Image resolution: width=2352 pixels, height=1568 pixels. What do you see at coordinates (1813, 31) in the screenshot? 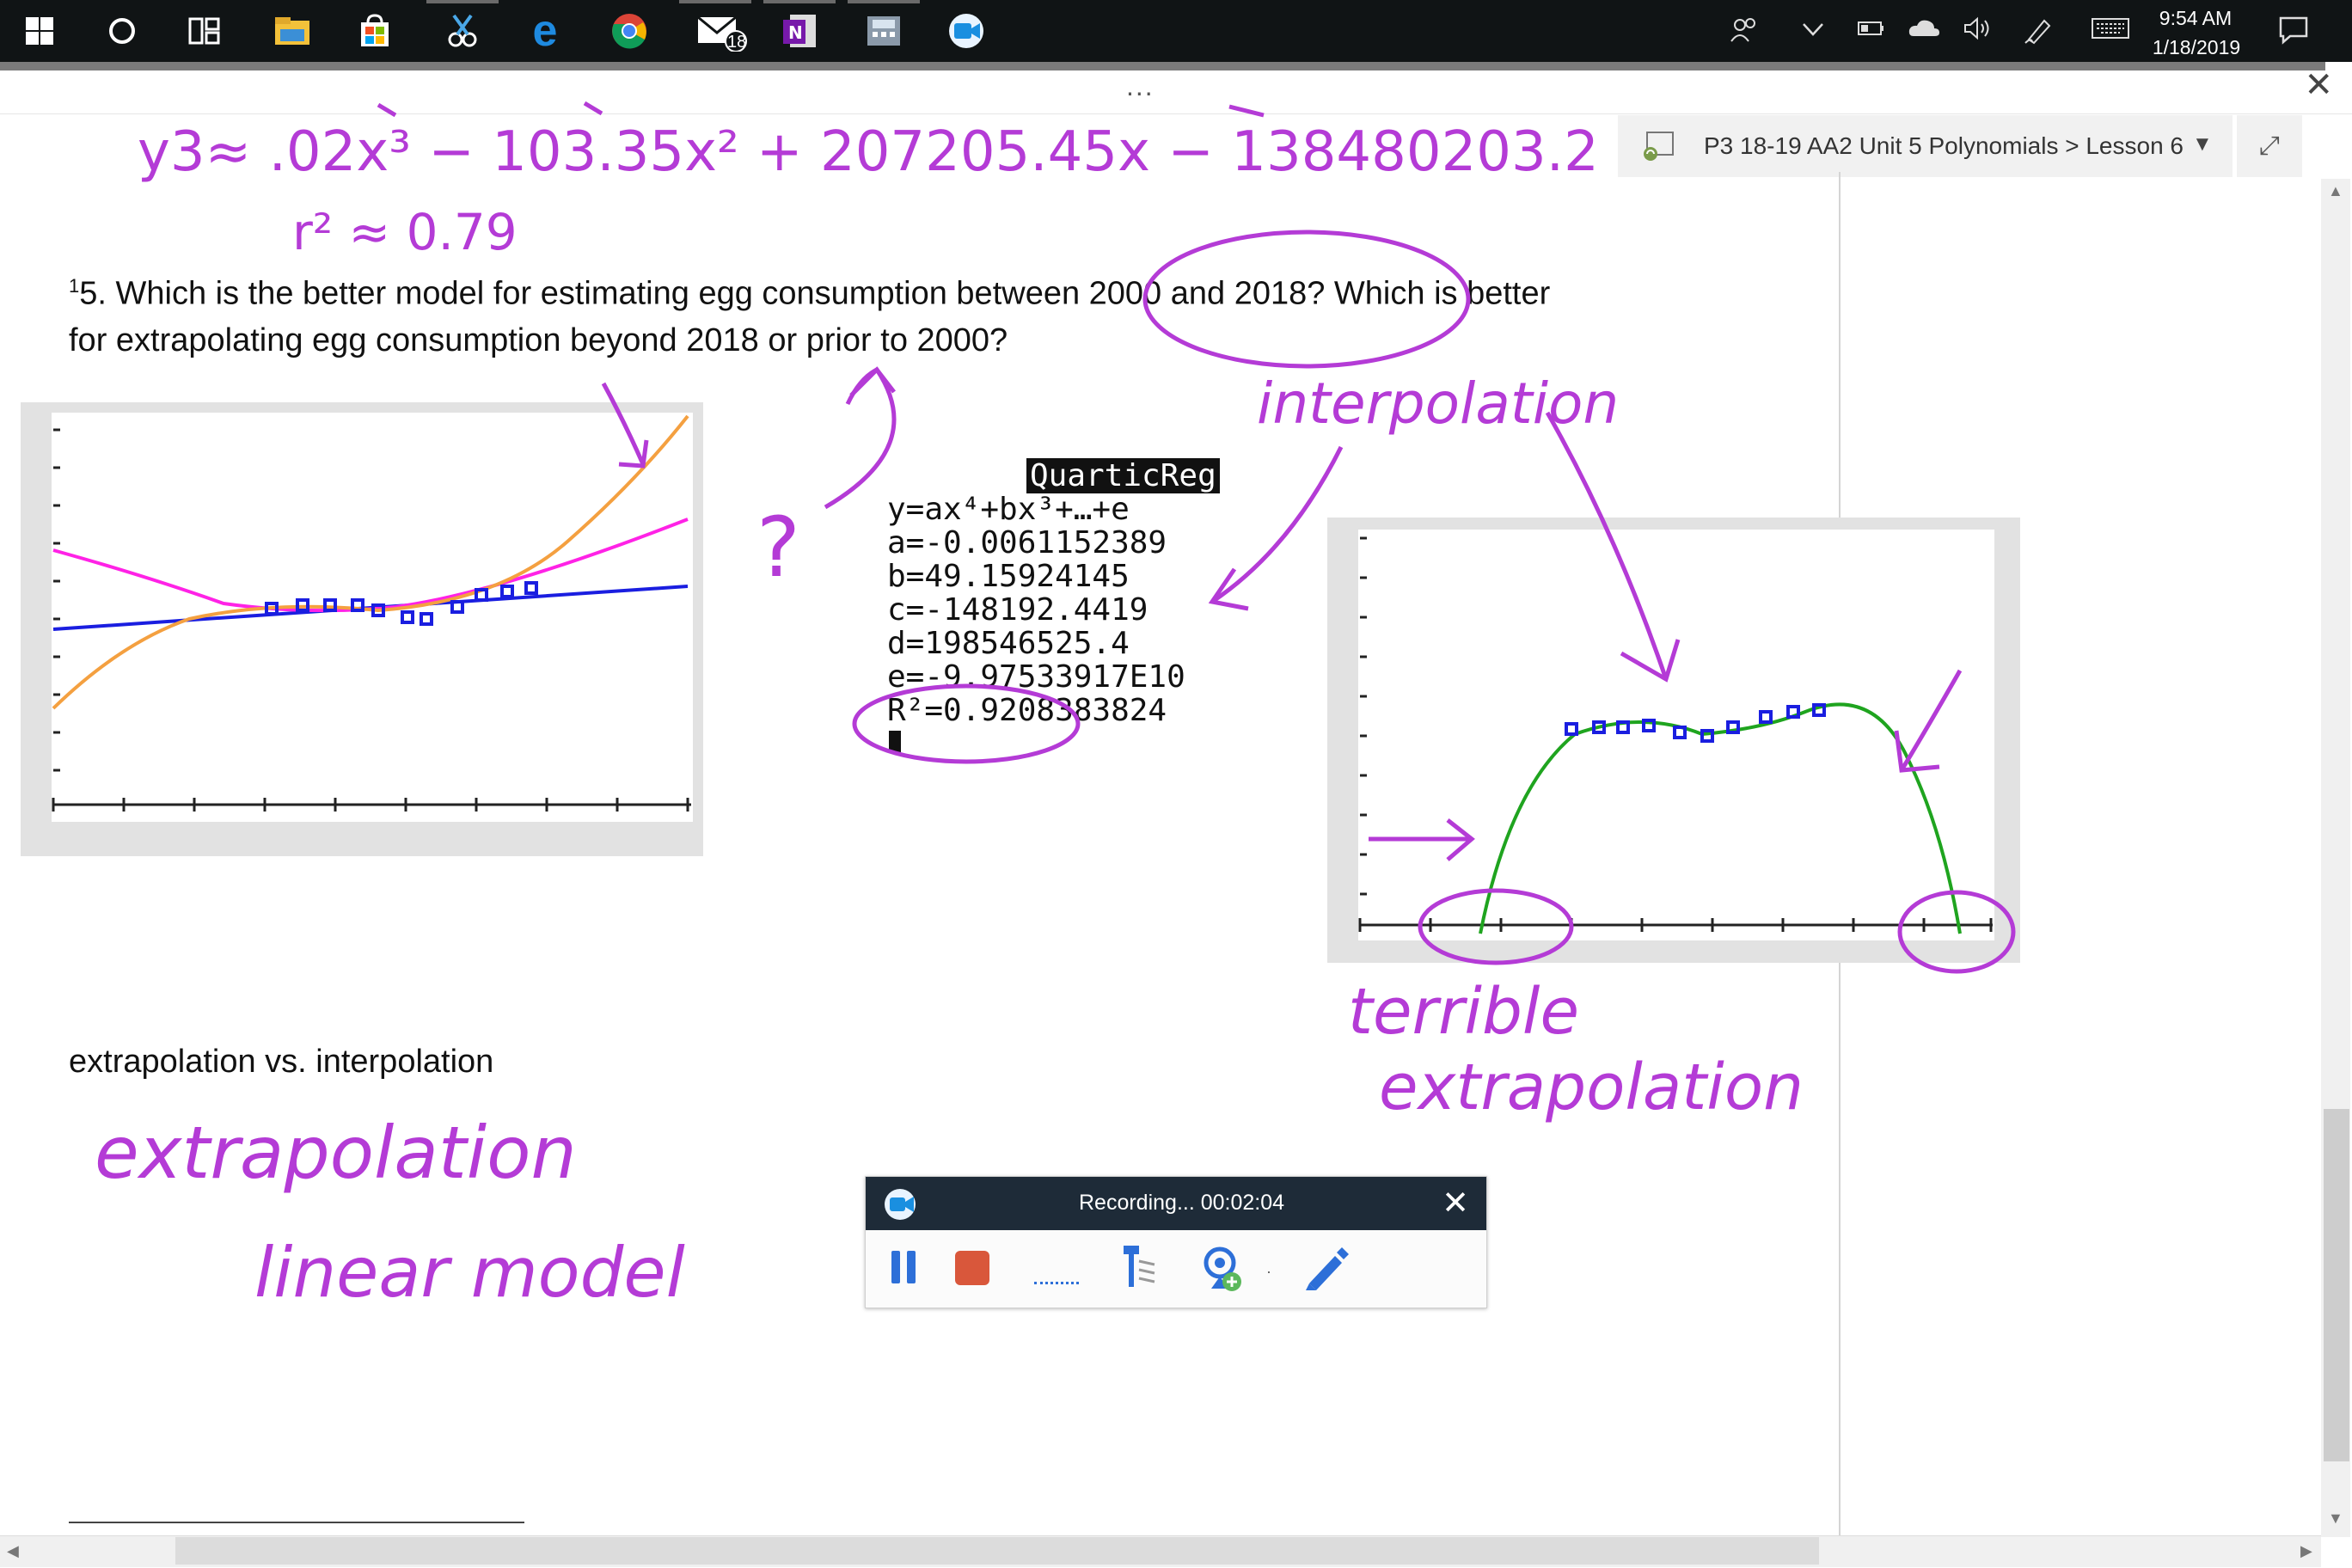
I see `chevron-up-icon` at bounding box center [1813, 31].